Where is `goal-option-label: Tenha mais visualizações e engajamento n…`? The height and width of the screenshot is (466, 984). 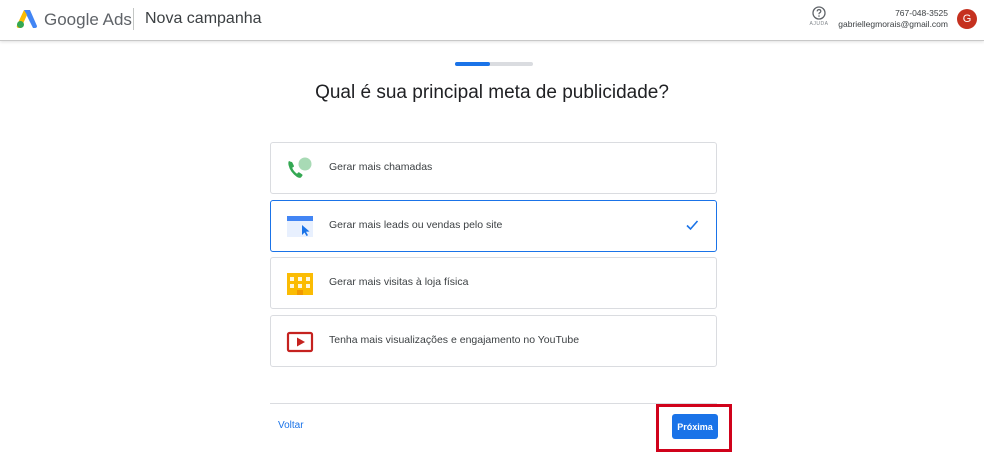 goal-option-label: Tenha mais visualizações e engajamento n… is located at coordinates (454, 340).